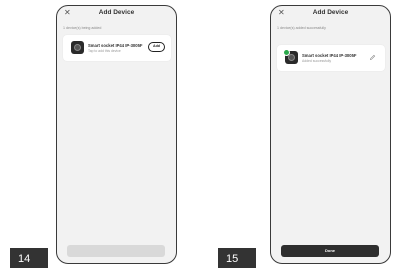  What do you see at coordinates (372, 57) in the screenshot?
I see `pencil-icon` at bounding box center [372, 57].